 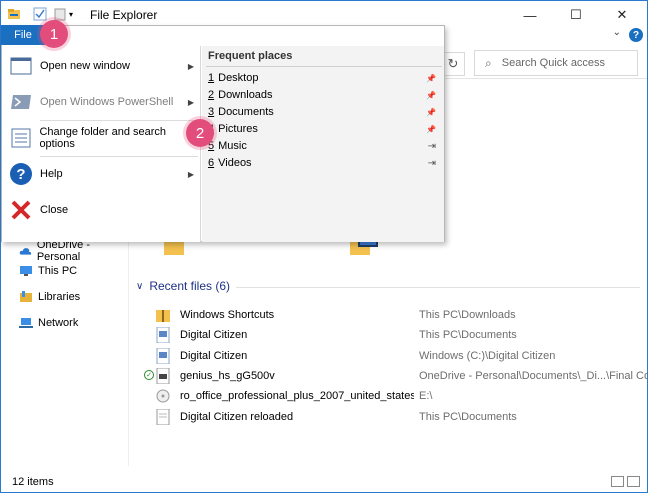 What do you see at coordinates (26, 271) in the screenshot?
I see `computer-icon` at bounding box center [26, 271].